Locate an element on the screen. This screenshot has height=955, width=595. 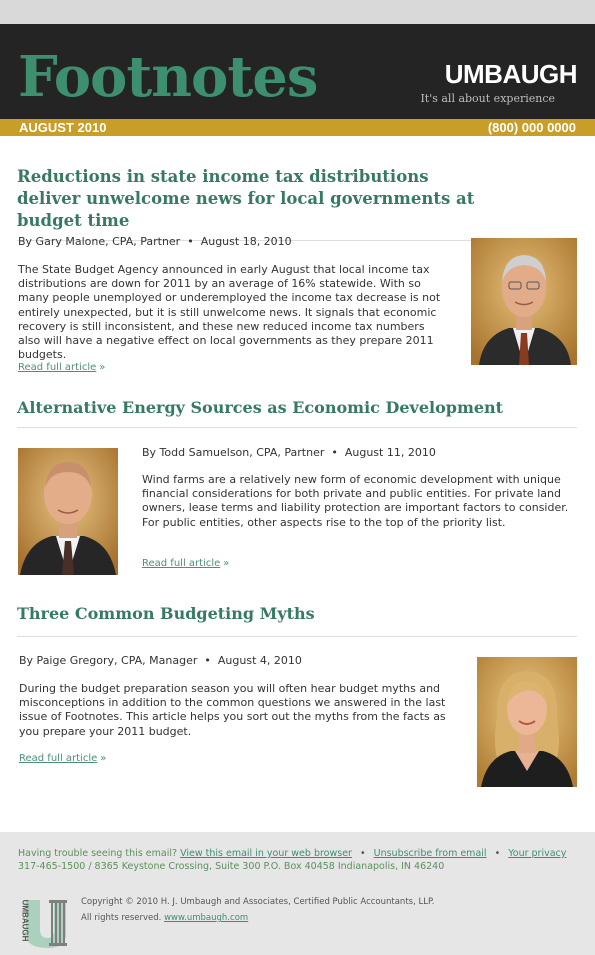
article-date: August 18, 2010 is located at coordinates (246, 241).